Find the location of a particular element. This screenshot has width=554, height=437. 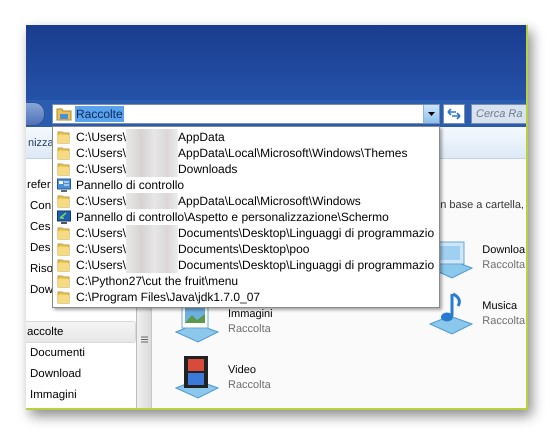

search-field: Cerca Ra is located at coordinates (498, 114).